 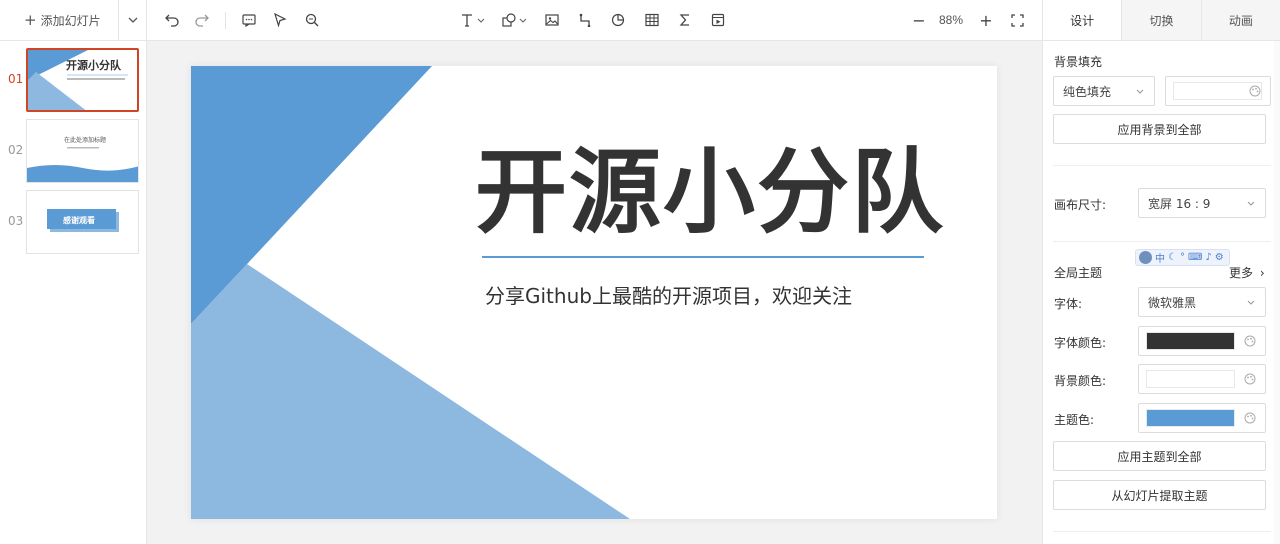 I want to click on title-divider-line, so click(x=703, y=257).